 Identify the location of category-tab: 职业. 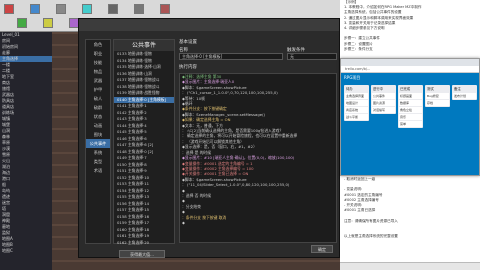
(98, 53).